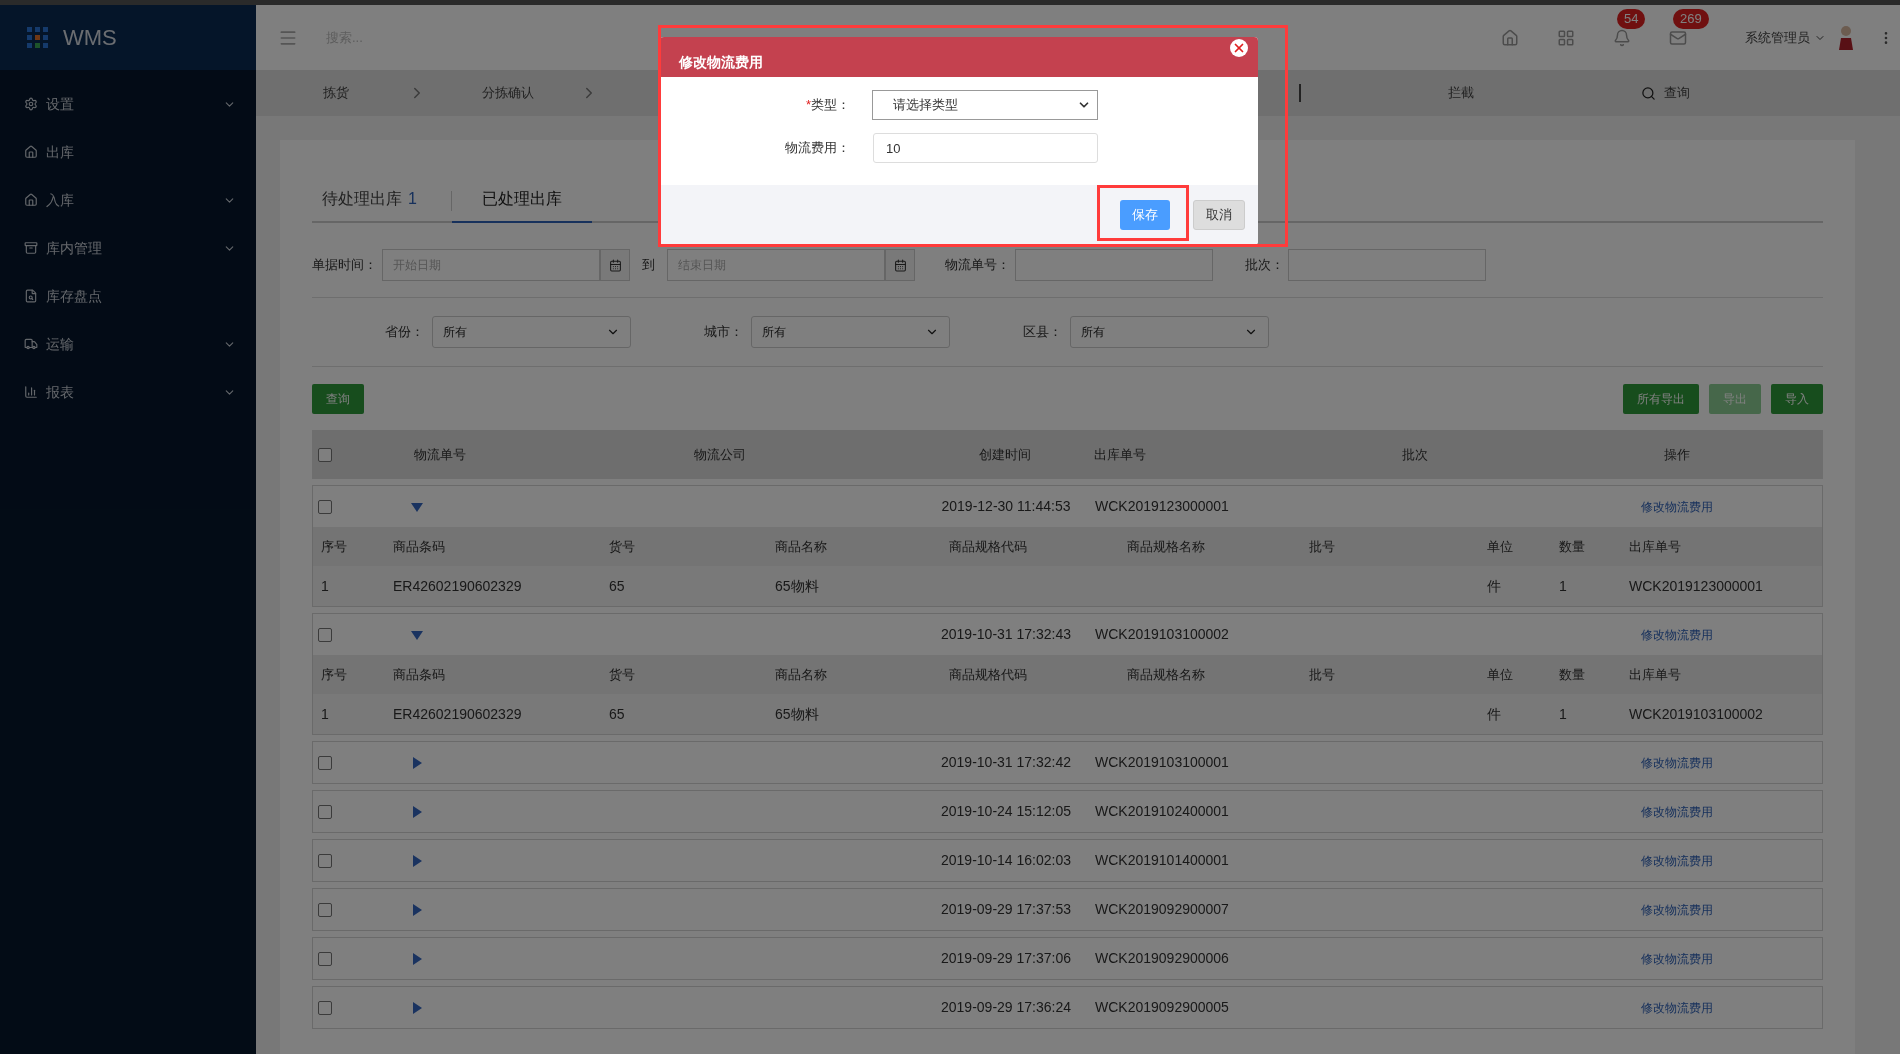 This screenshot has height=1054, width=1900. I want to click on table-cell-text: WCK2019092900006, so click(1162, 958).